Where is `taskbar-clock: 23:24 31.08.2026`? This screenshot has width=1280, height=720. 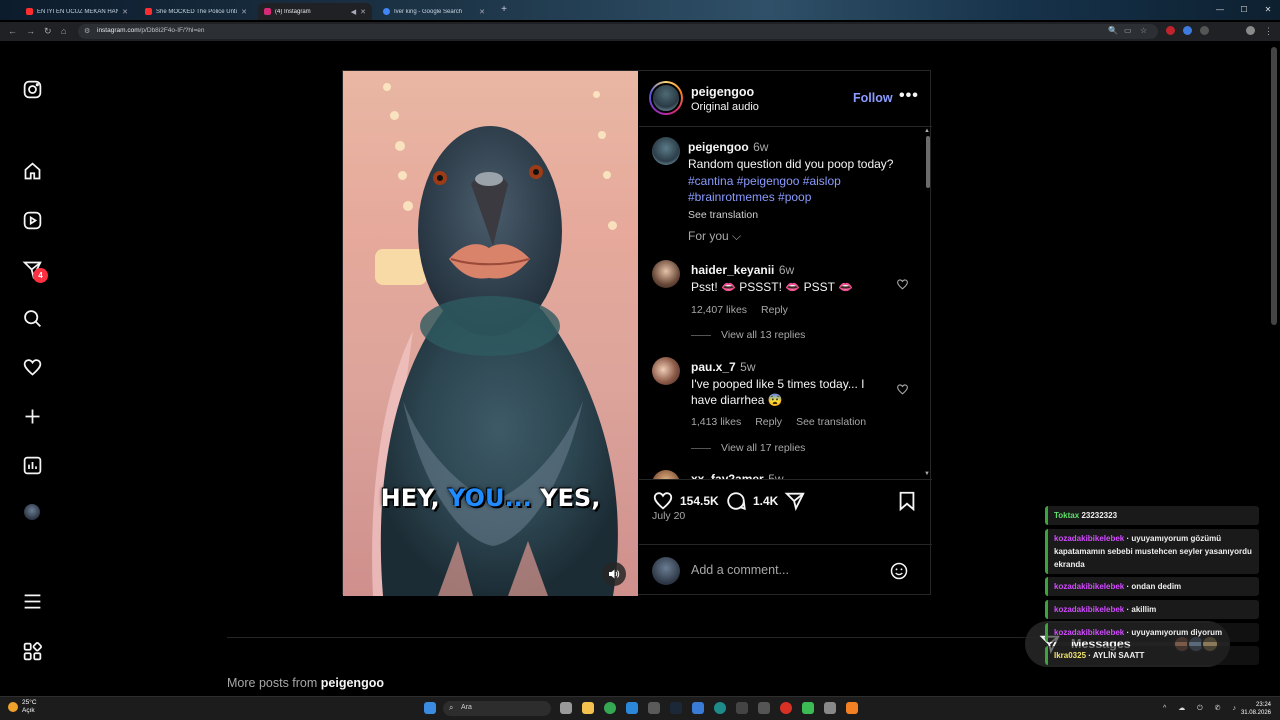
taskbar-clock: 23:24 31.08.2026 is located at coordinates (1256, 709).